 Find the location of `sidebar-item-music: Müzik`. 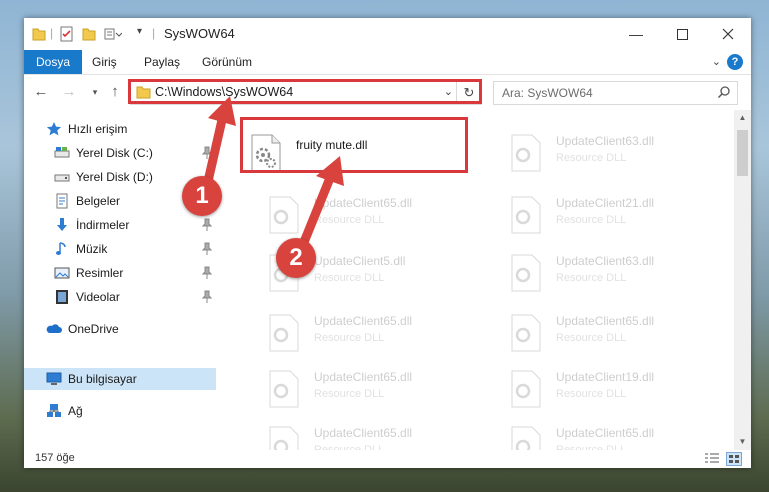

sidebar-item-music: Müzik is located at coordinates (120, 249).